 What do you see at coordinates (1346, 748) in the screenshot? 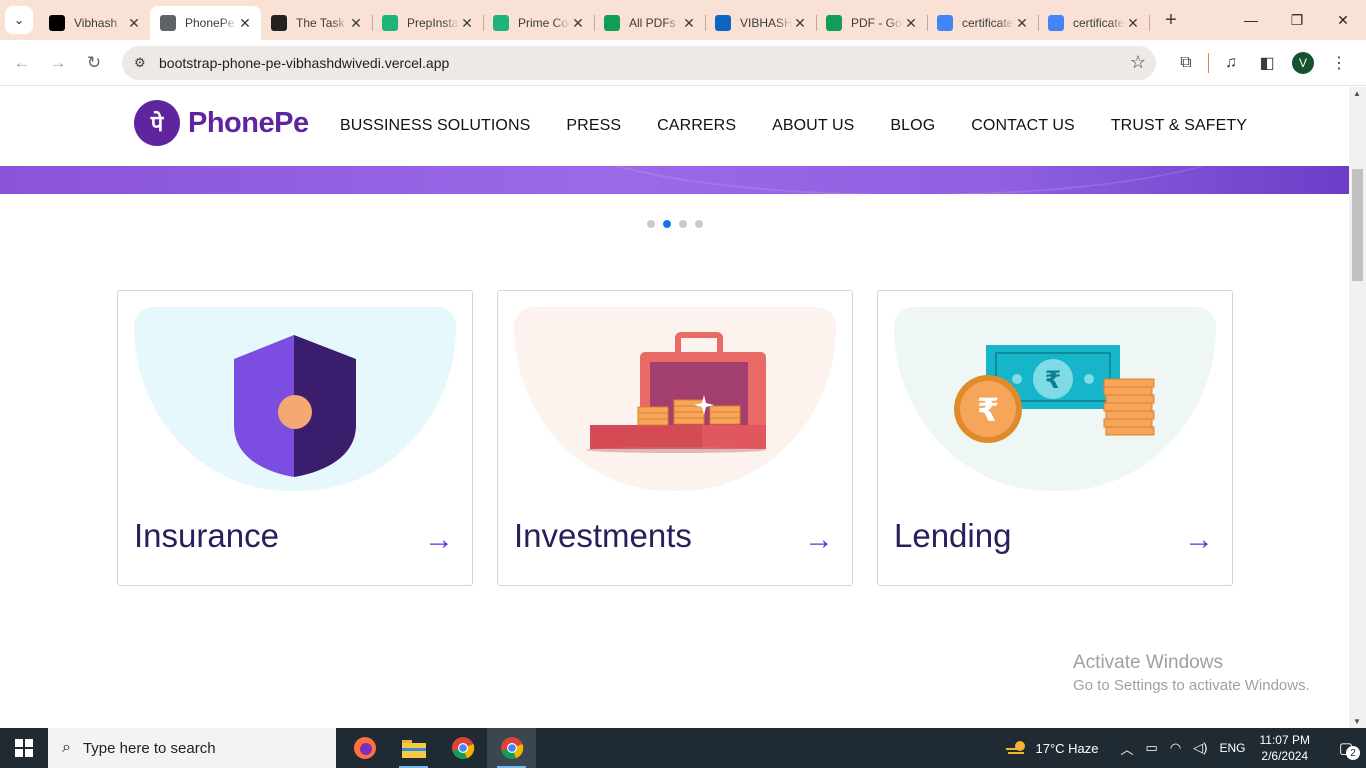
I see `notification-center-button: ▢ 2` at bounding box center [1346, 748].